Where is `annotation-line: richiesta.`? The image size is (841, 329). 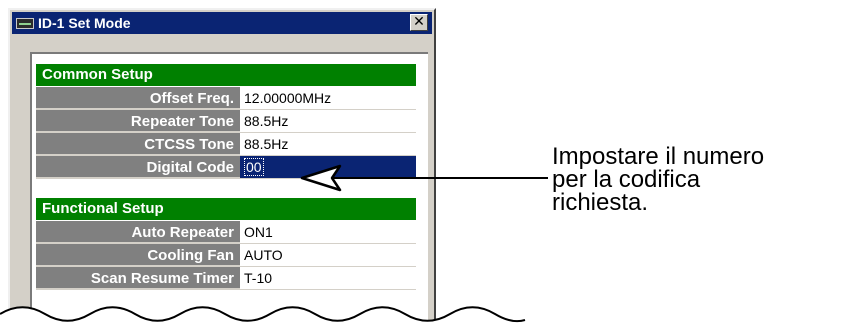
annotation-line: richiesta. is located at coordinates (600, 202).